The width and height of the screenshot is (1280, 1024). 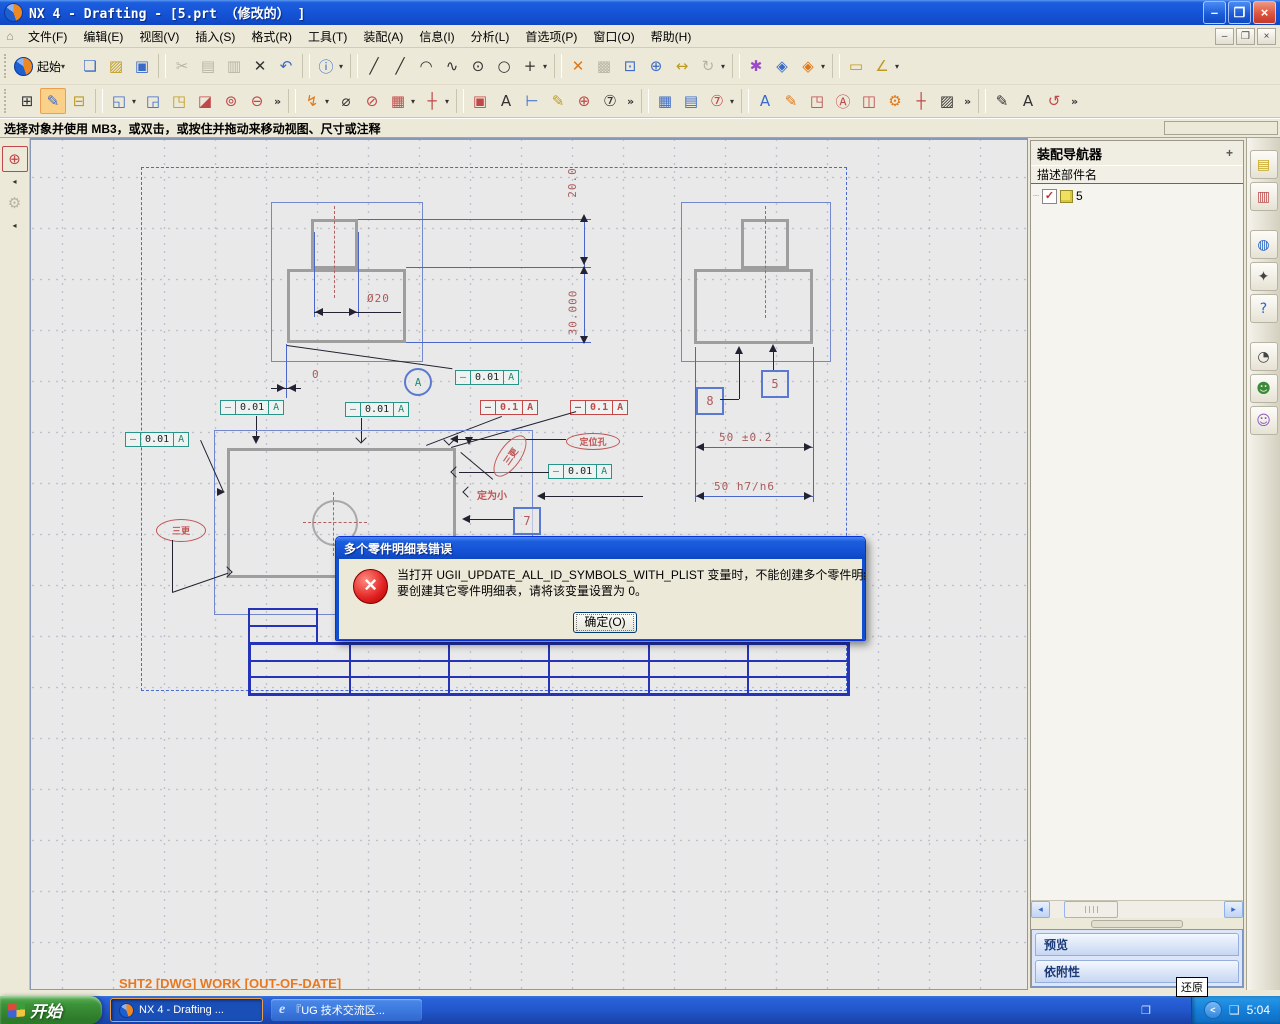 I want to click on parts-list-table, so click(x=549, y=669).